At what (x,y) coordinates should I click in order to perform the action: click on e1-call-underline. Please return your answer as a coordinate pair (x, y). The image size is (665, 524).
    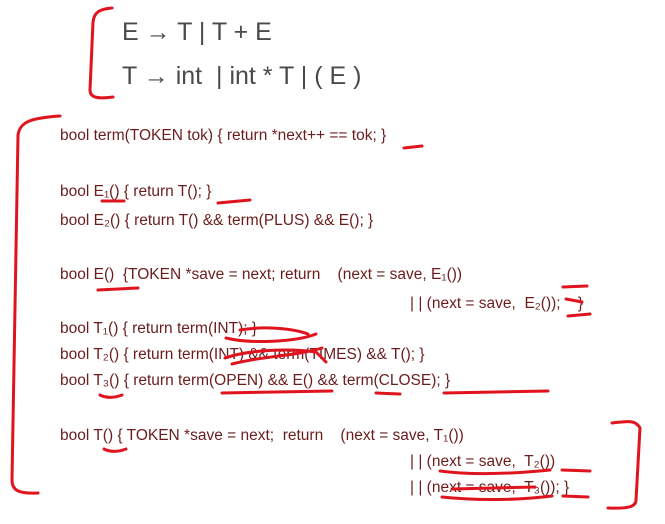
    Looking at the image, I should click on (575, 286).